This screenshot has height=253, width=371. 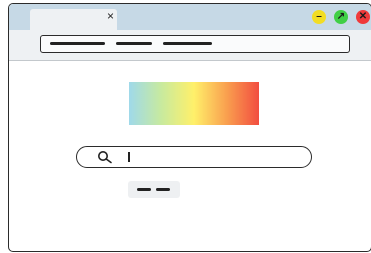 I want to click on search-input, so click(x=194, y=157).